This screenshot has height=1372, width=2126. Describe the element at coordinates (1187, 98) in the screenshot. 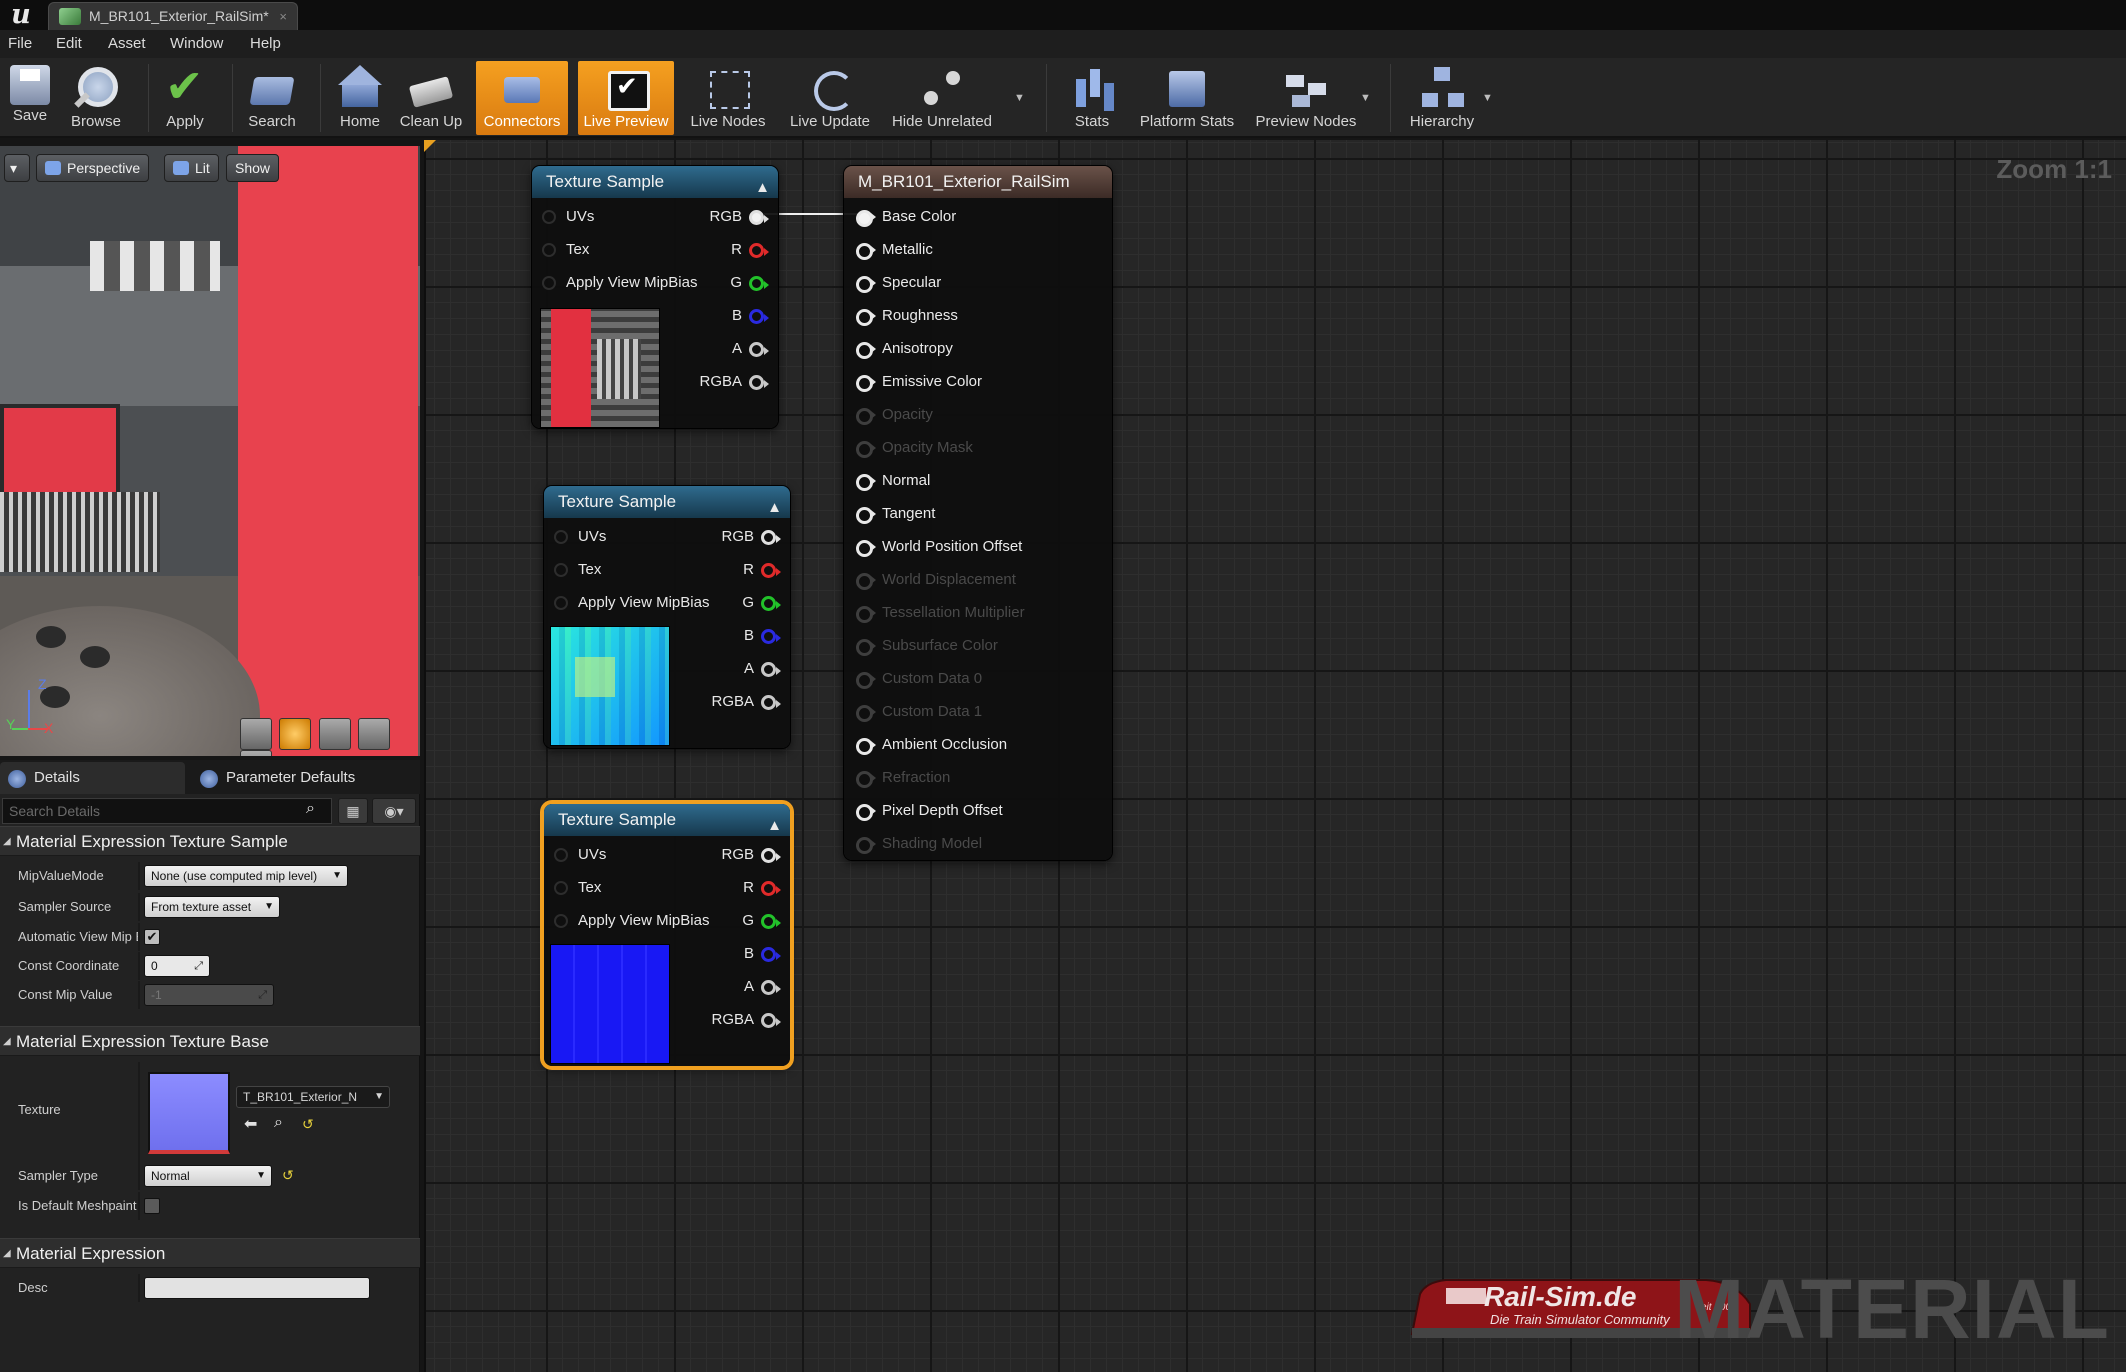

I see `platform-stats-button: Platform Stats` at that location.